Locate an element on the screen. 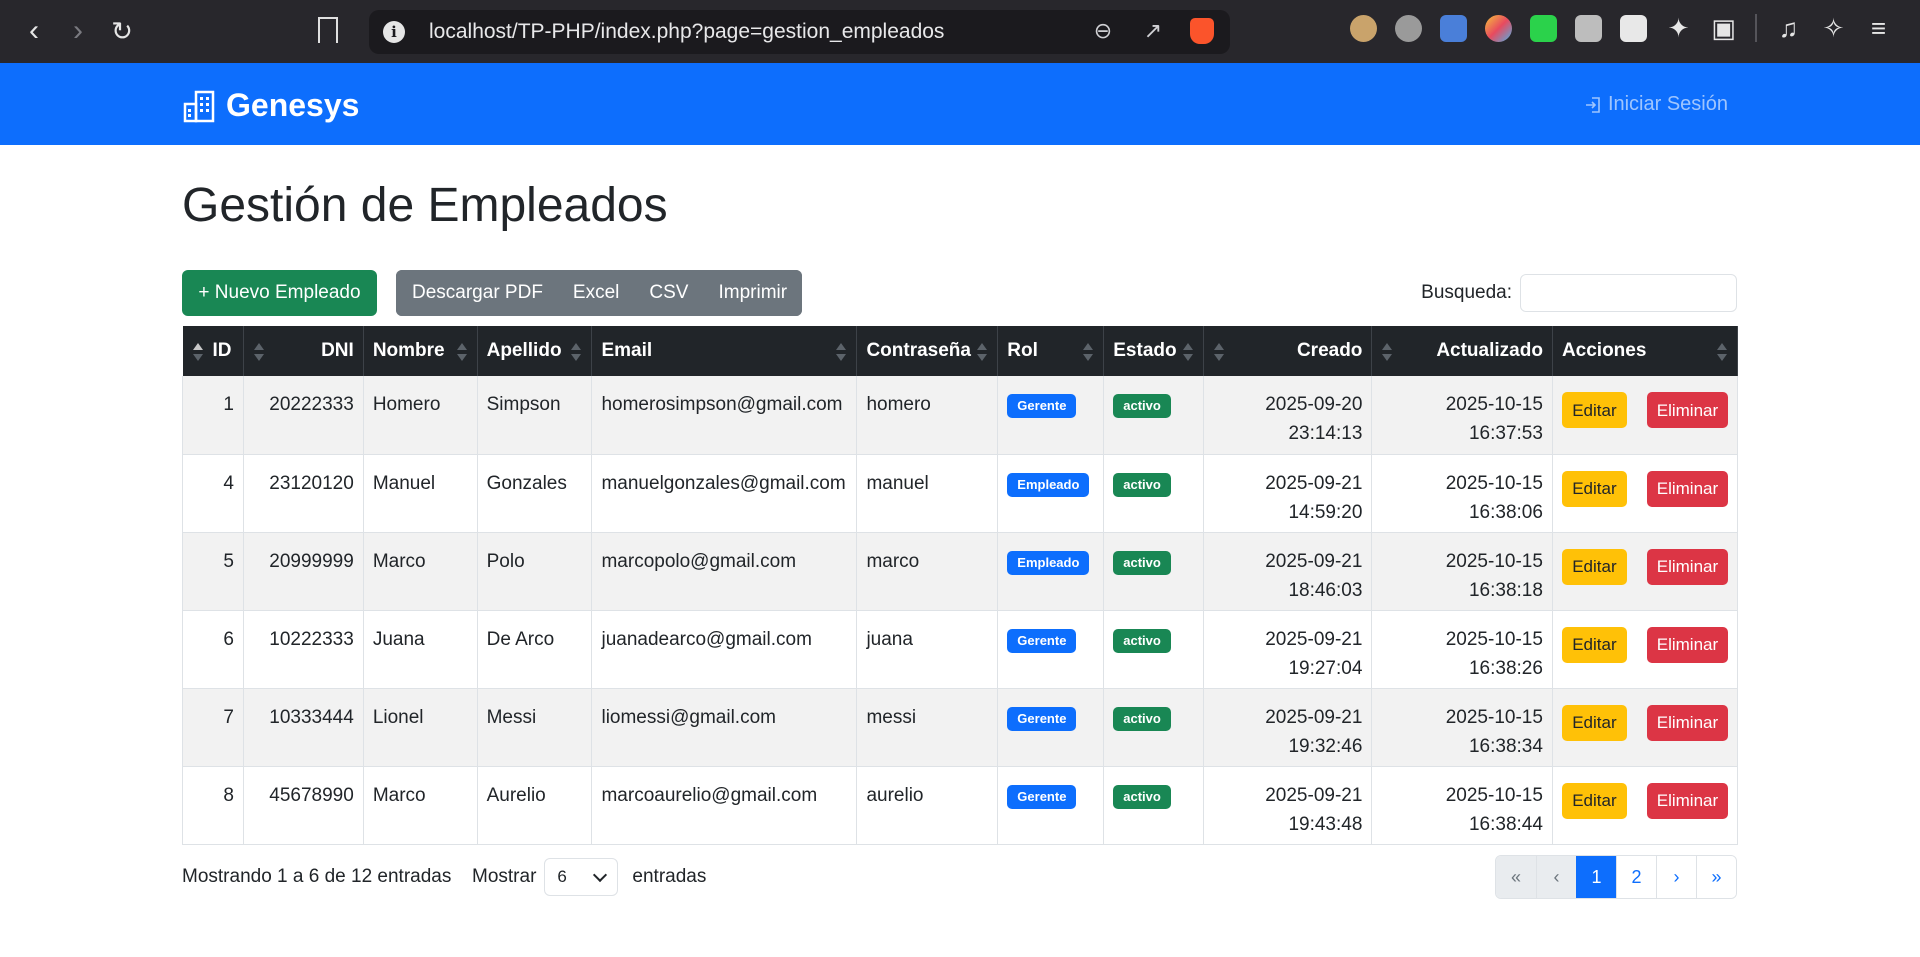 This screenshot has width=1920, height=957. extensions-area: ✦ ▣ ♫ ✧ ≡ is located at coordinates (1621, 28).